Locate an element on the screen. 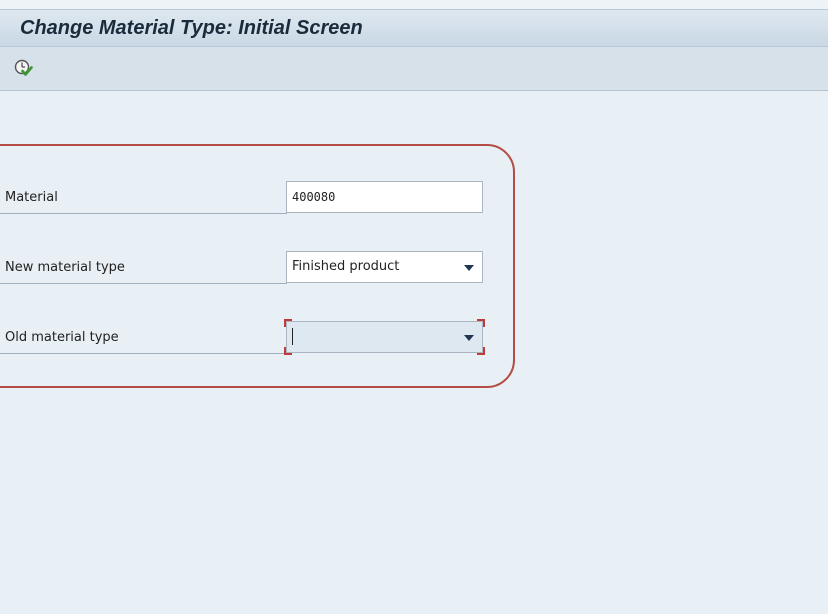 The width and height of the screenshot is (828, 614). new-material-type-underline is located at coordinates (143, 283).